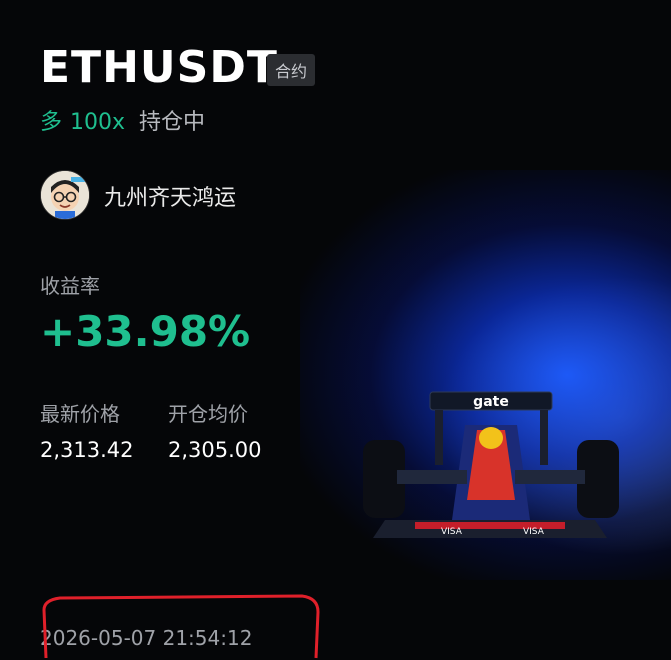 Image resolution: width=671 pixels, height=660 pixels. I want to click on svg-text: gate, so click(491, 402).